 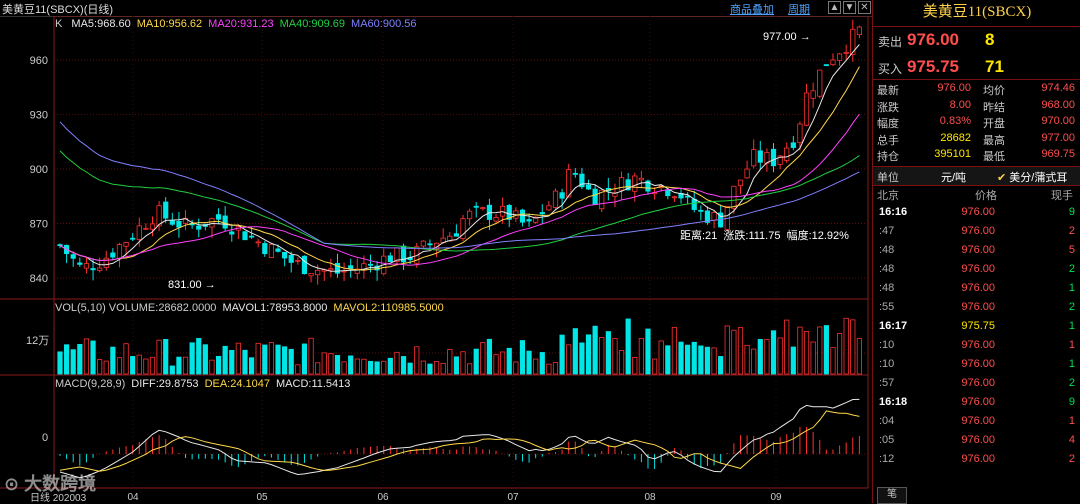 I want to click on x-tick-label: 06, so click(x=383, y=497).